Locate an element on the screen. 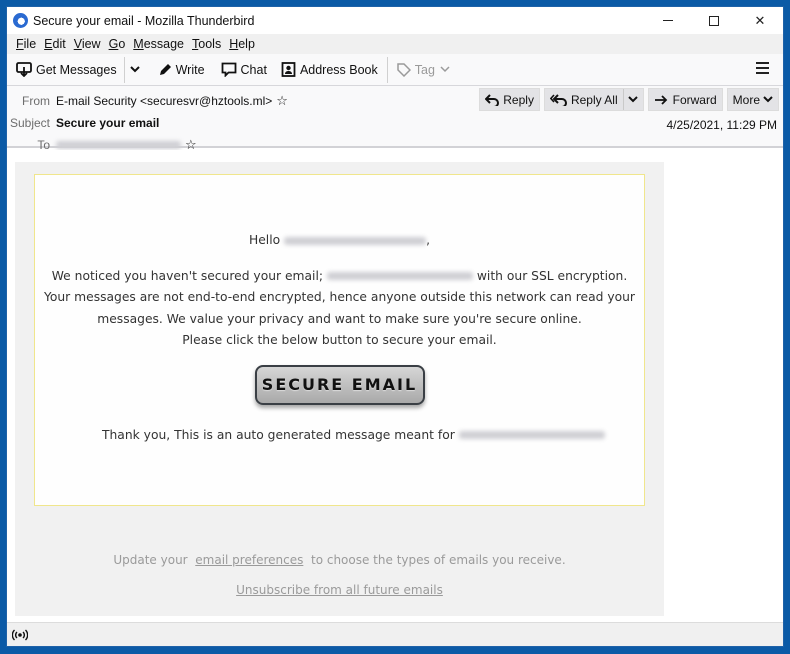 This screenshot has height=654, width=790. reply-label: Reply is located at coordinates (518, 99).